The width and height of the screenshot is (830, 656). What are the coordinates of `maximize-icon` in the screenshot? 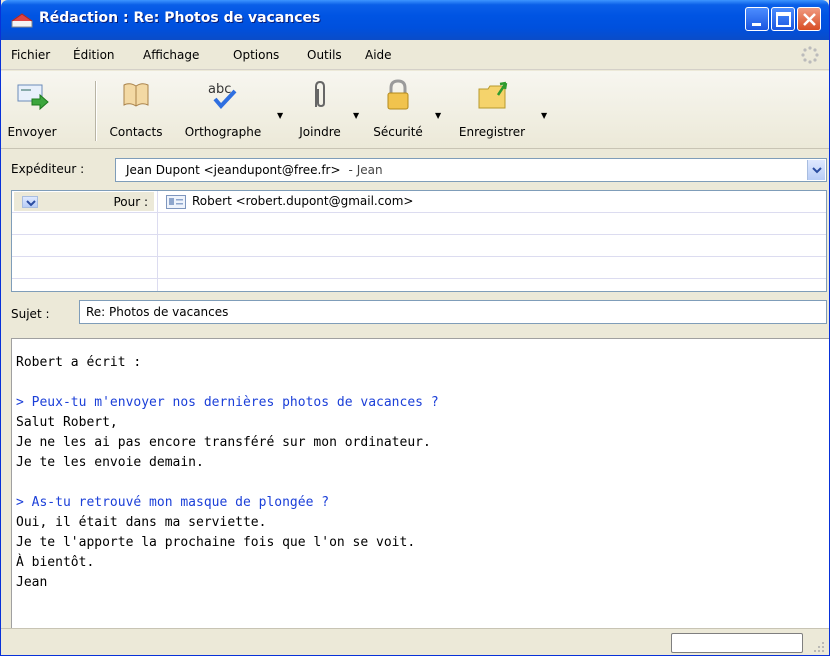 It's located at (783, 19).